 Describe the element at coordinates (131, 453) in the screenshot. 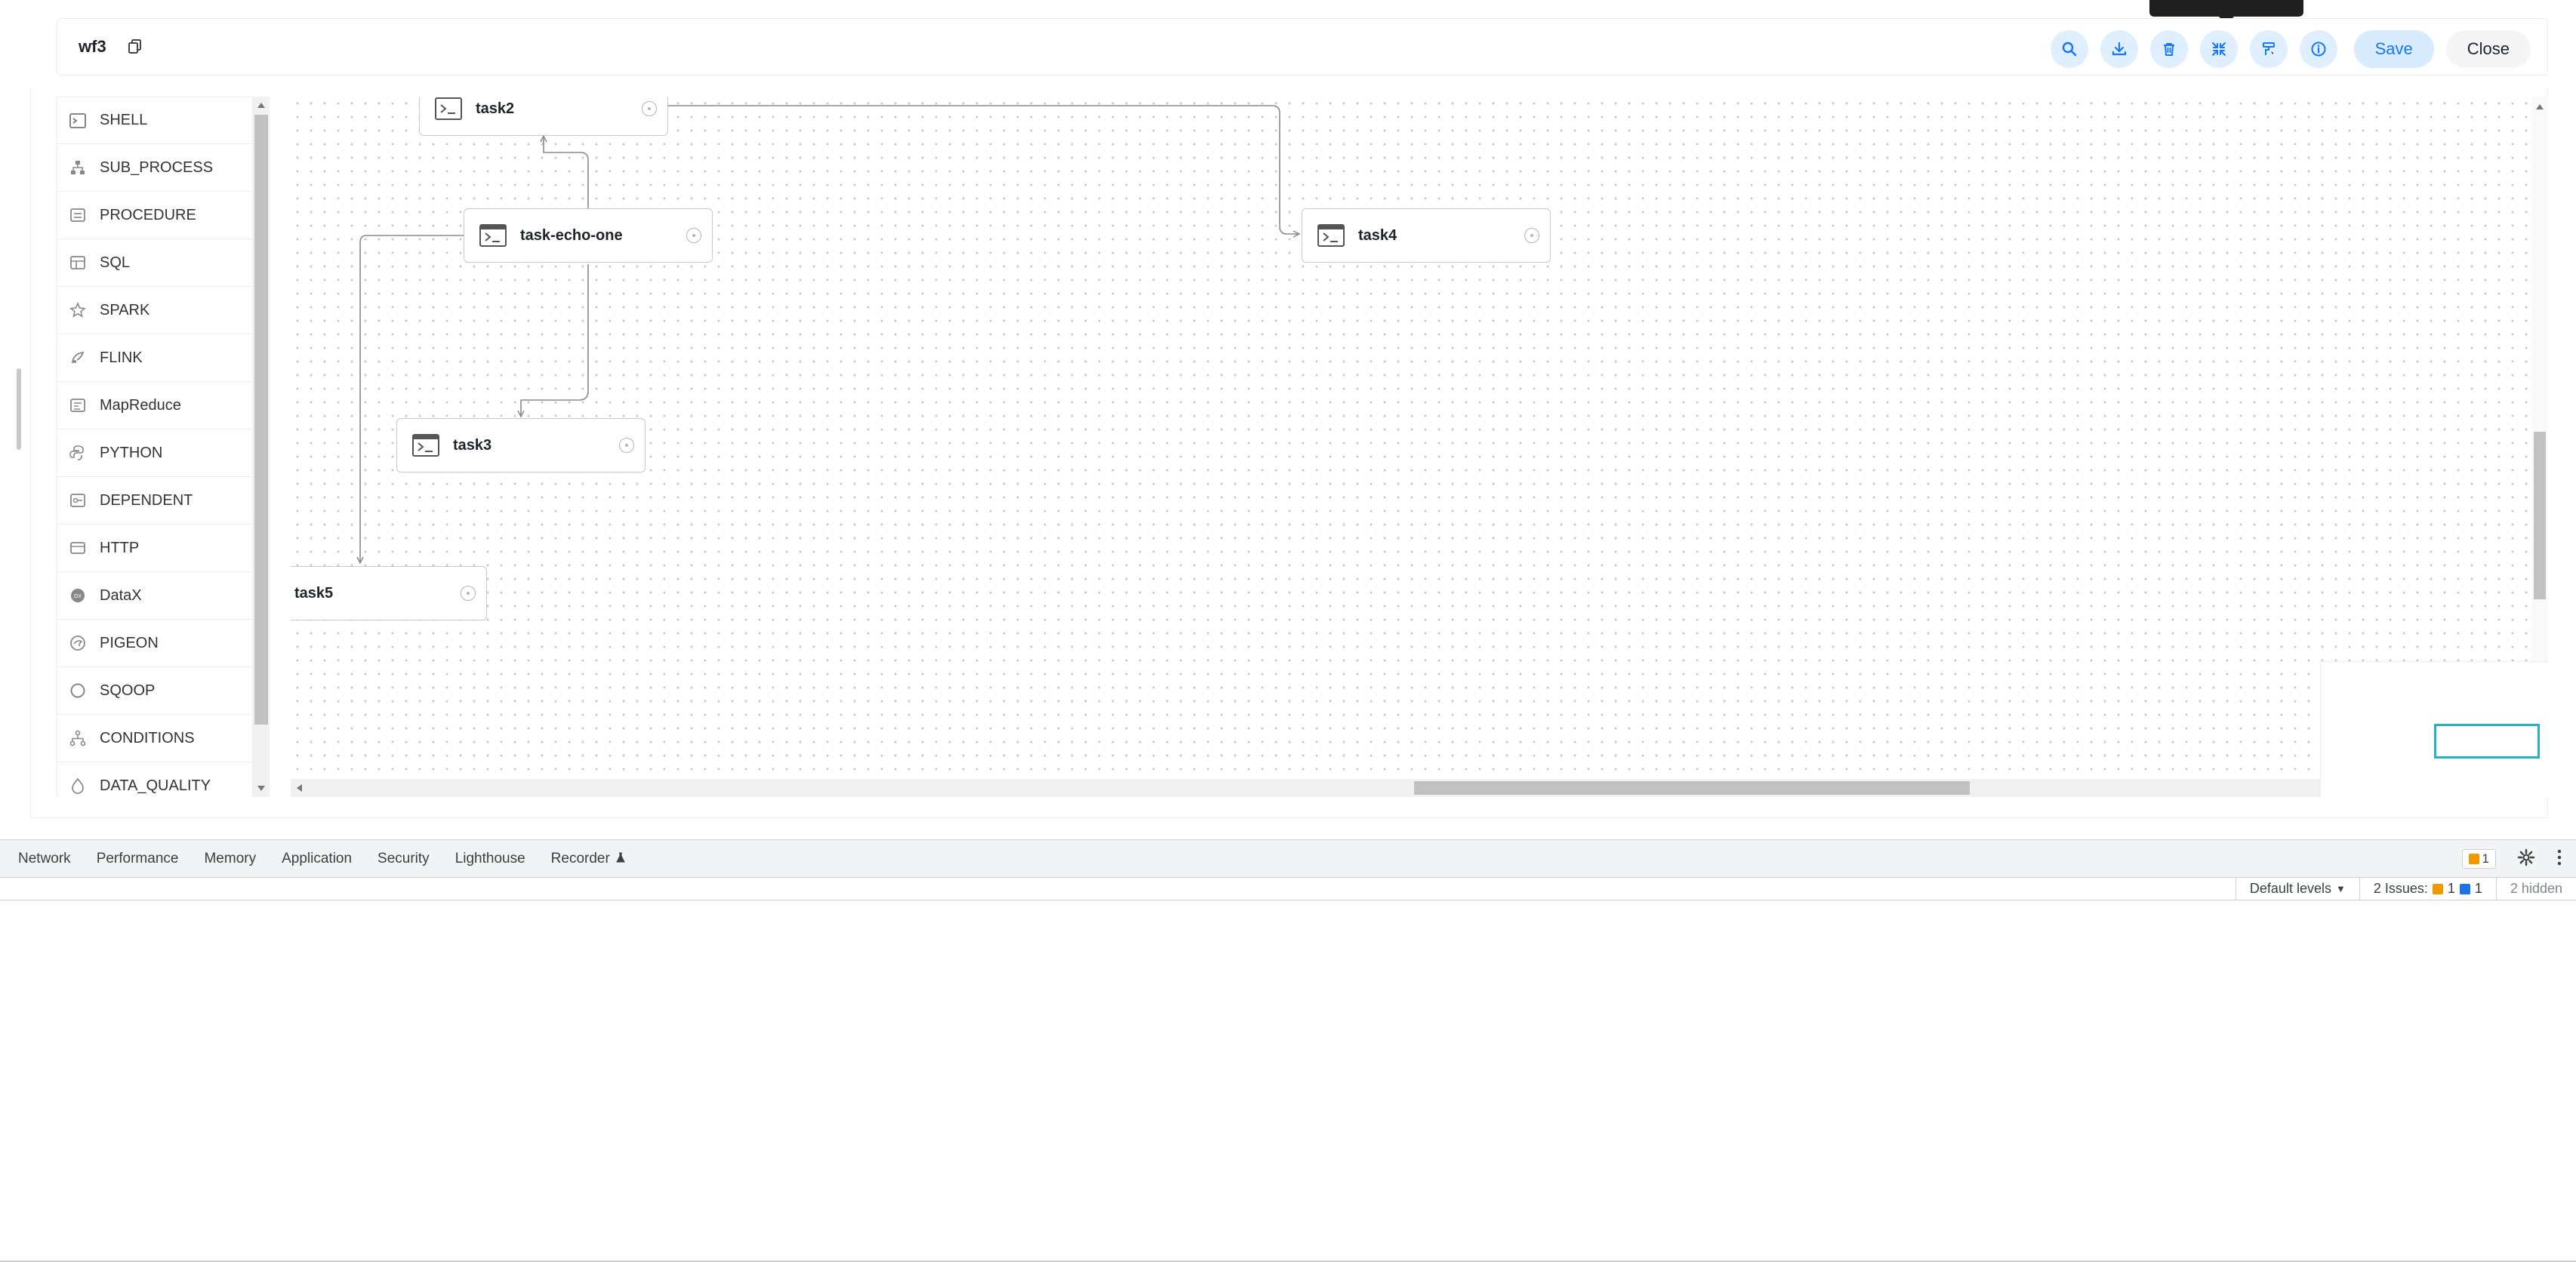

I see `task-type-label: PYTHON` at that location.